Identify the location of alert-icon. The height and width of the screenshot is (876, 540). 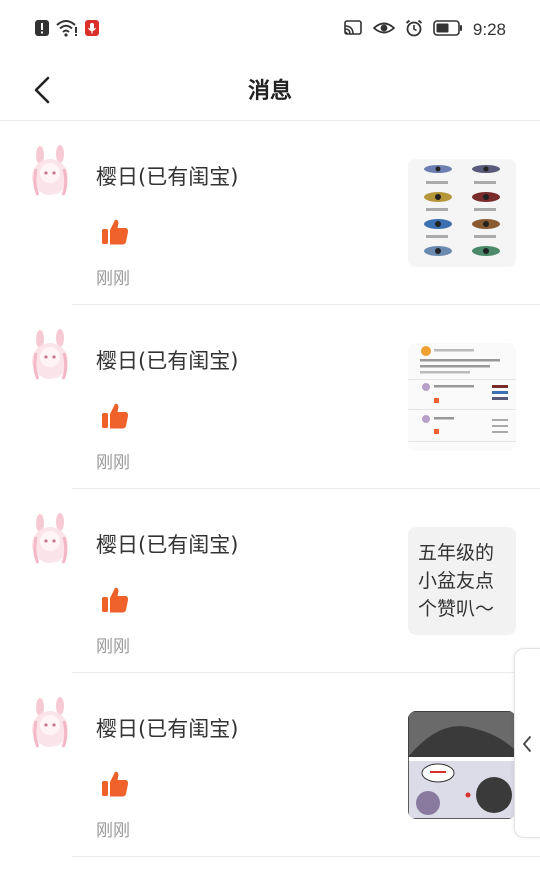
(42, 30).